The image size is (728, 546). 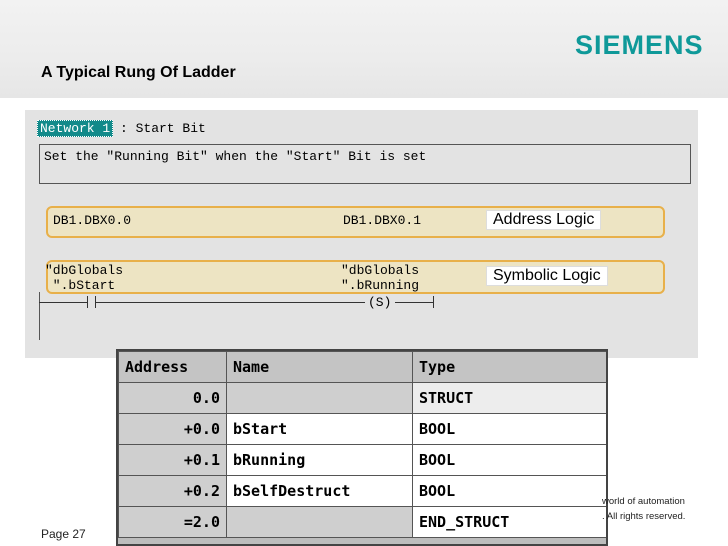 What do you see at coordinates (639, 45) in the screenshot?
I see `siemens-logo: SIEMENS` at bounding box center [639, 45].